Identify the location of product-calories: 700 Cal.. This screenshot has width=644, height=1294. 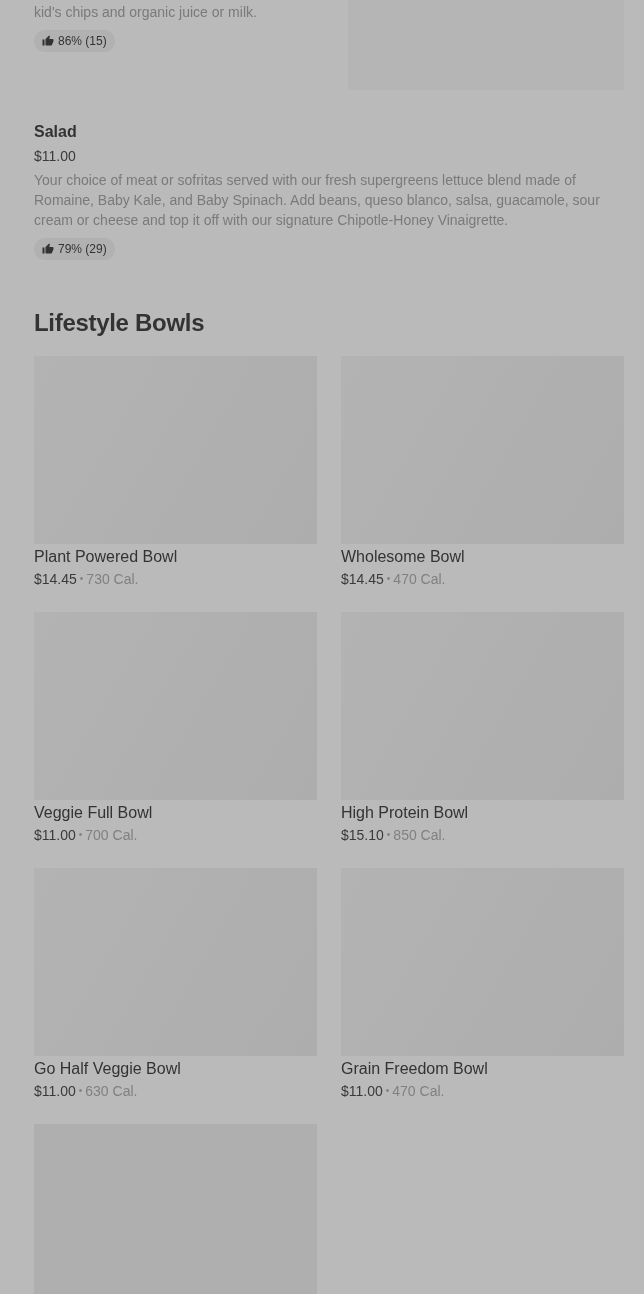
(111, 835).